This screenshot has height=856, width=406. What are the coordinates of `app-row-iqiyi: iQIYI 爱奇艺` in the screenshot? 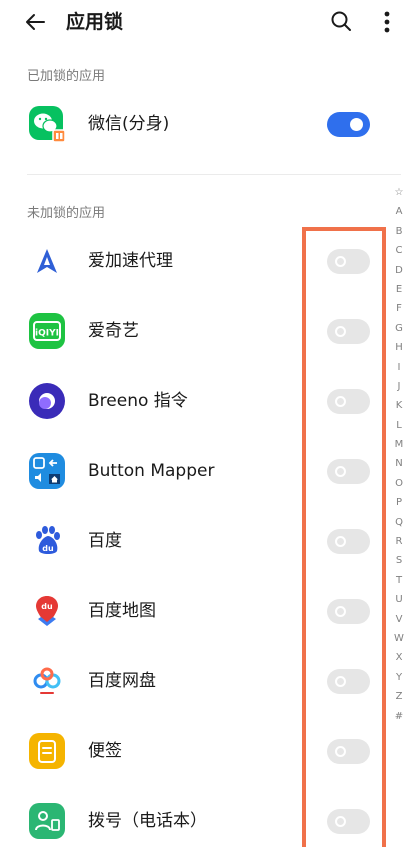 It's located at (195, 331).